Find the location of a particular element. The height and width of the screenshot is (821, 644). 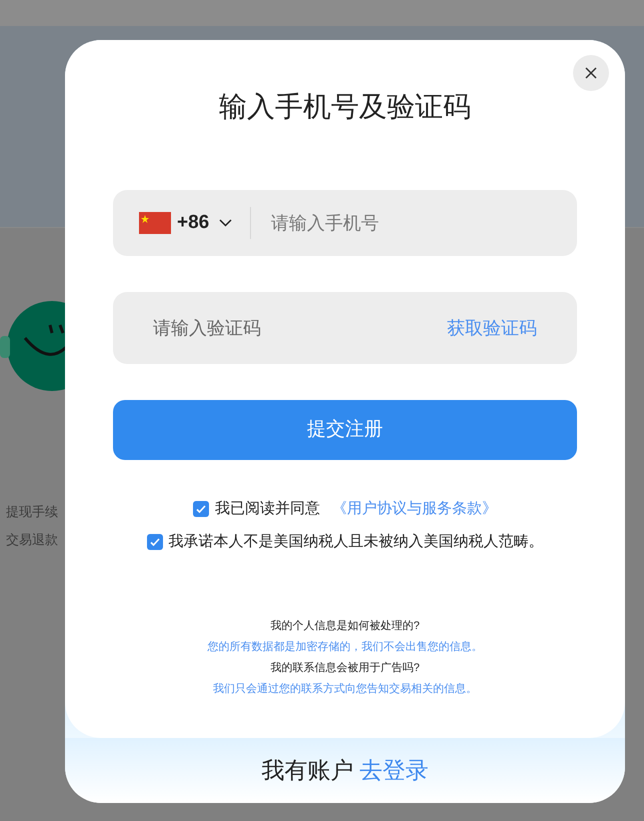

faq-answer: 您的所有数据都是加密存储的，我们不会出售您的信息。 is located at coordinates (345, 647).